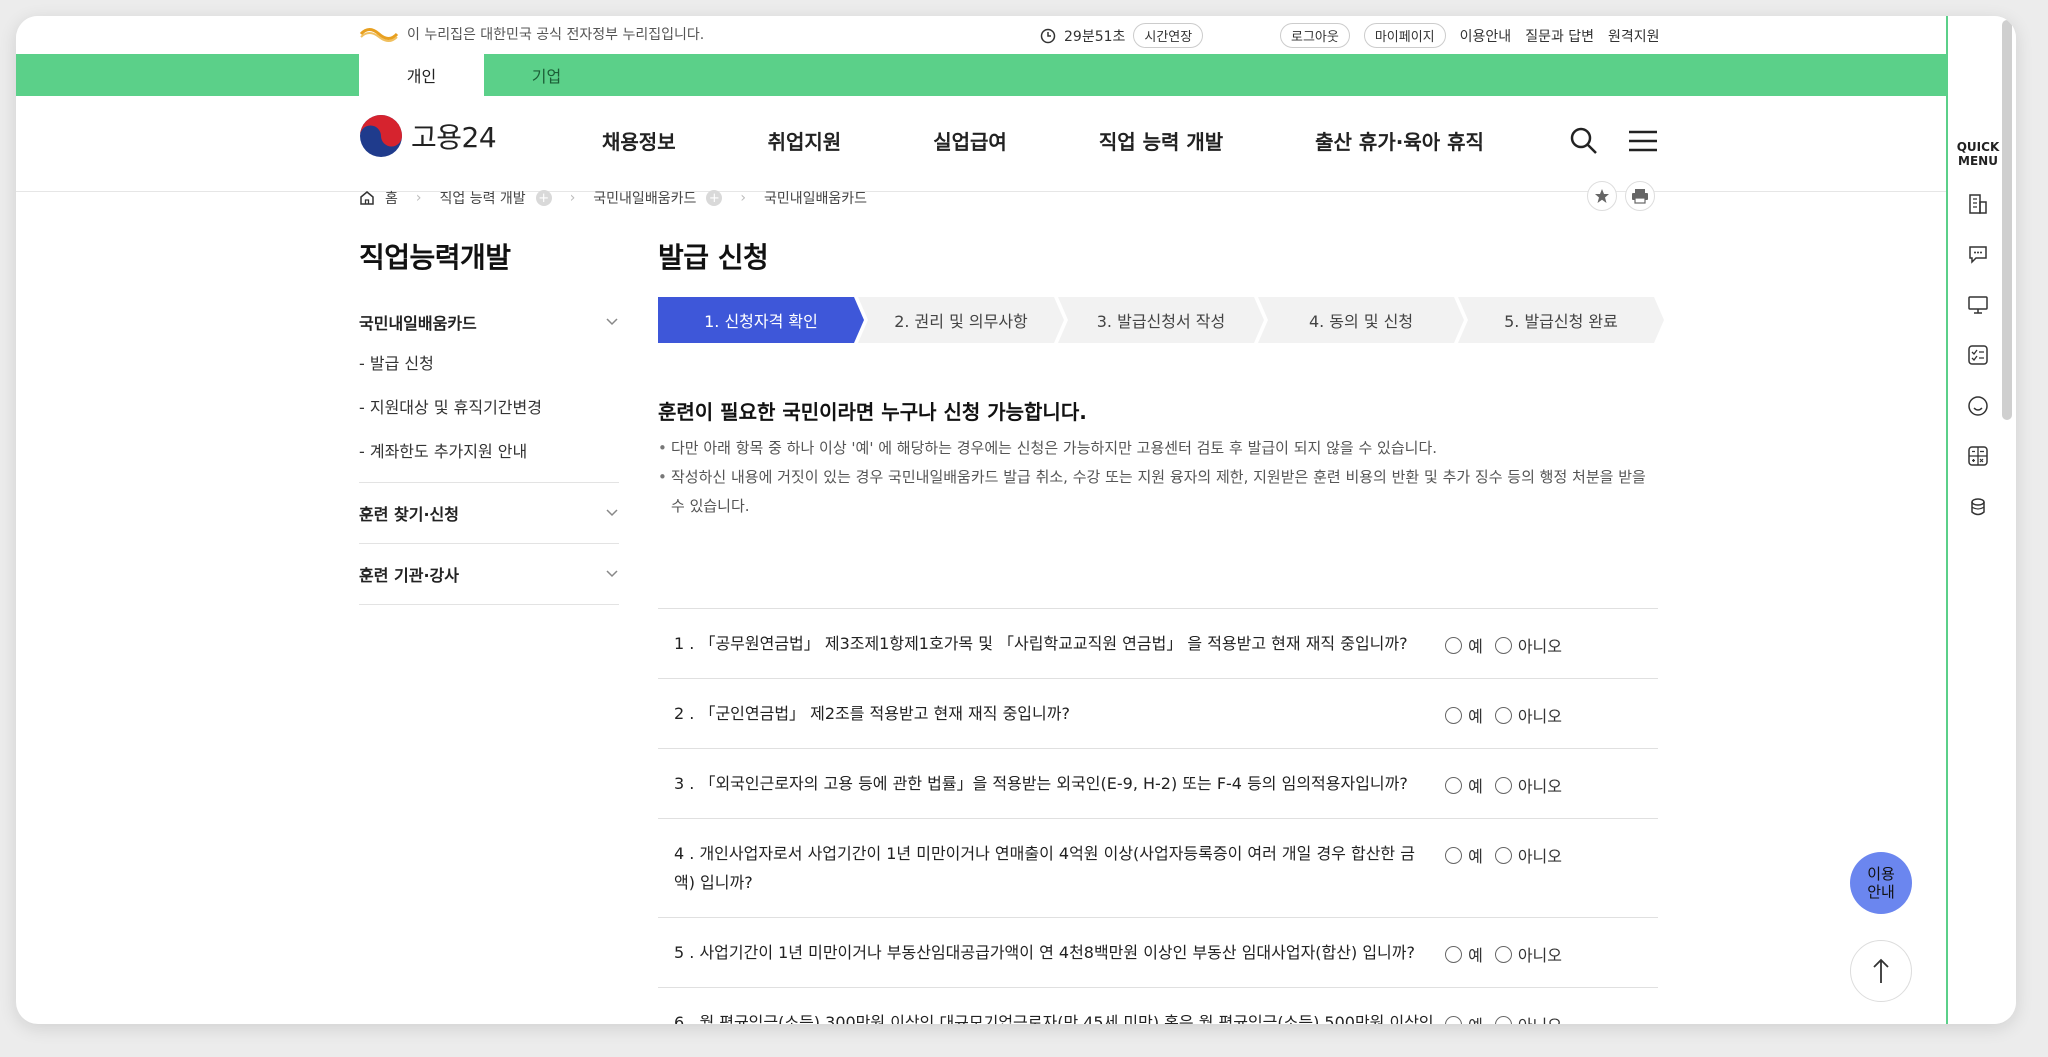 This screenshot has height=1057, width=2048. Describe the element at coordinates (1584, 141) in the screenshot. I see `search-icon` at that location.